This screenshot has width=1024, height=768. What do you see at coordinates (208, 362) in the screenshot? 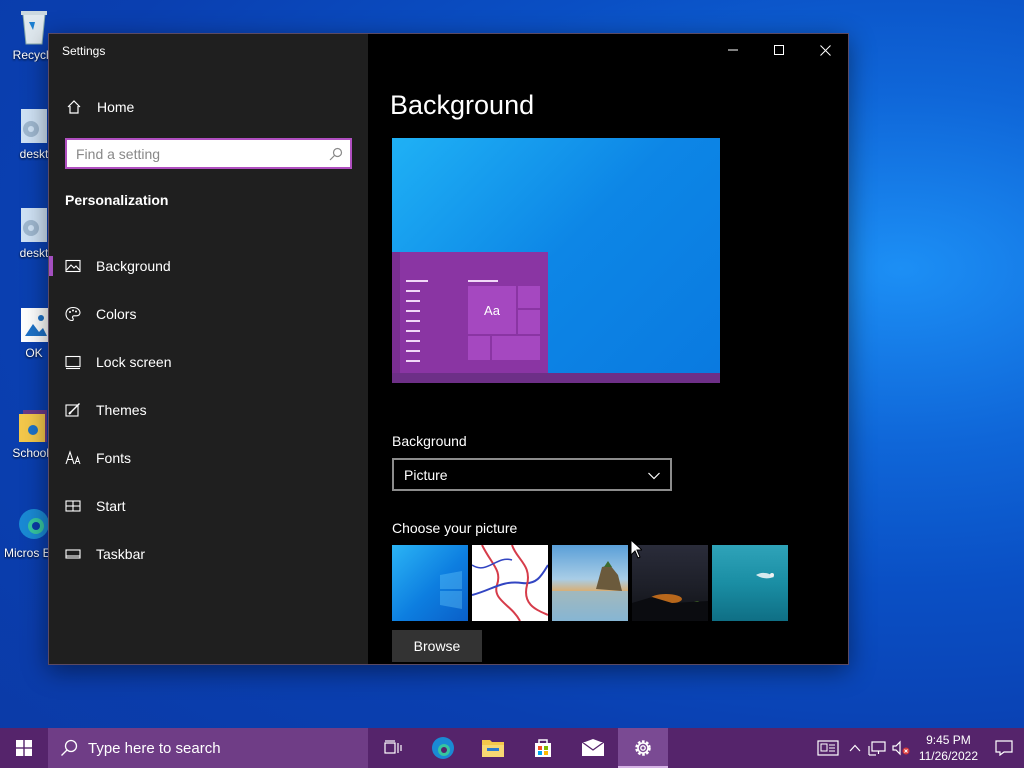
I see `nav-item-lock-screen: Lock screen` at bounding box center [208, 362].